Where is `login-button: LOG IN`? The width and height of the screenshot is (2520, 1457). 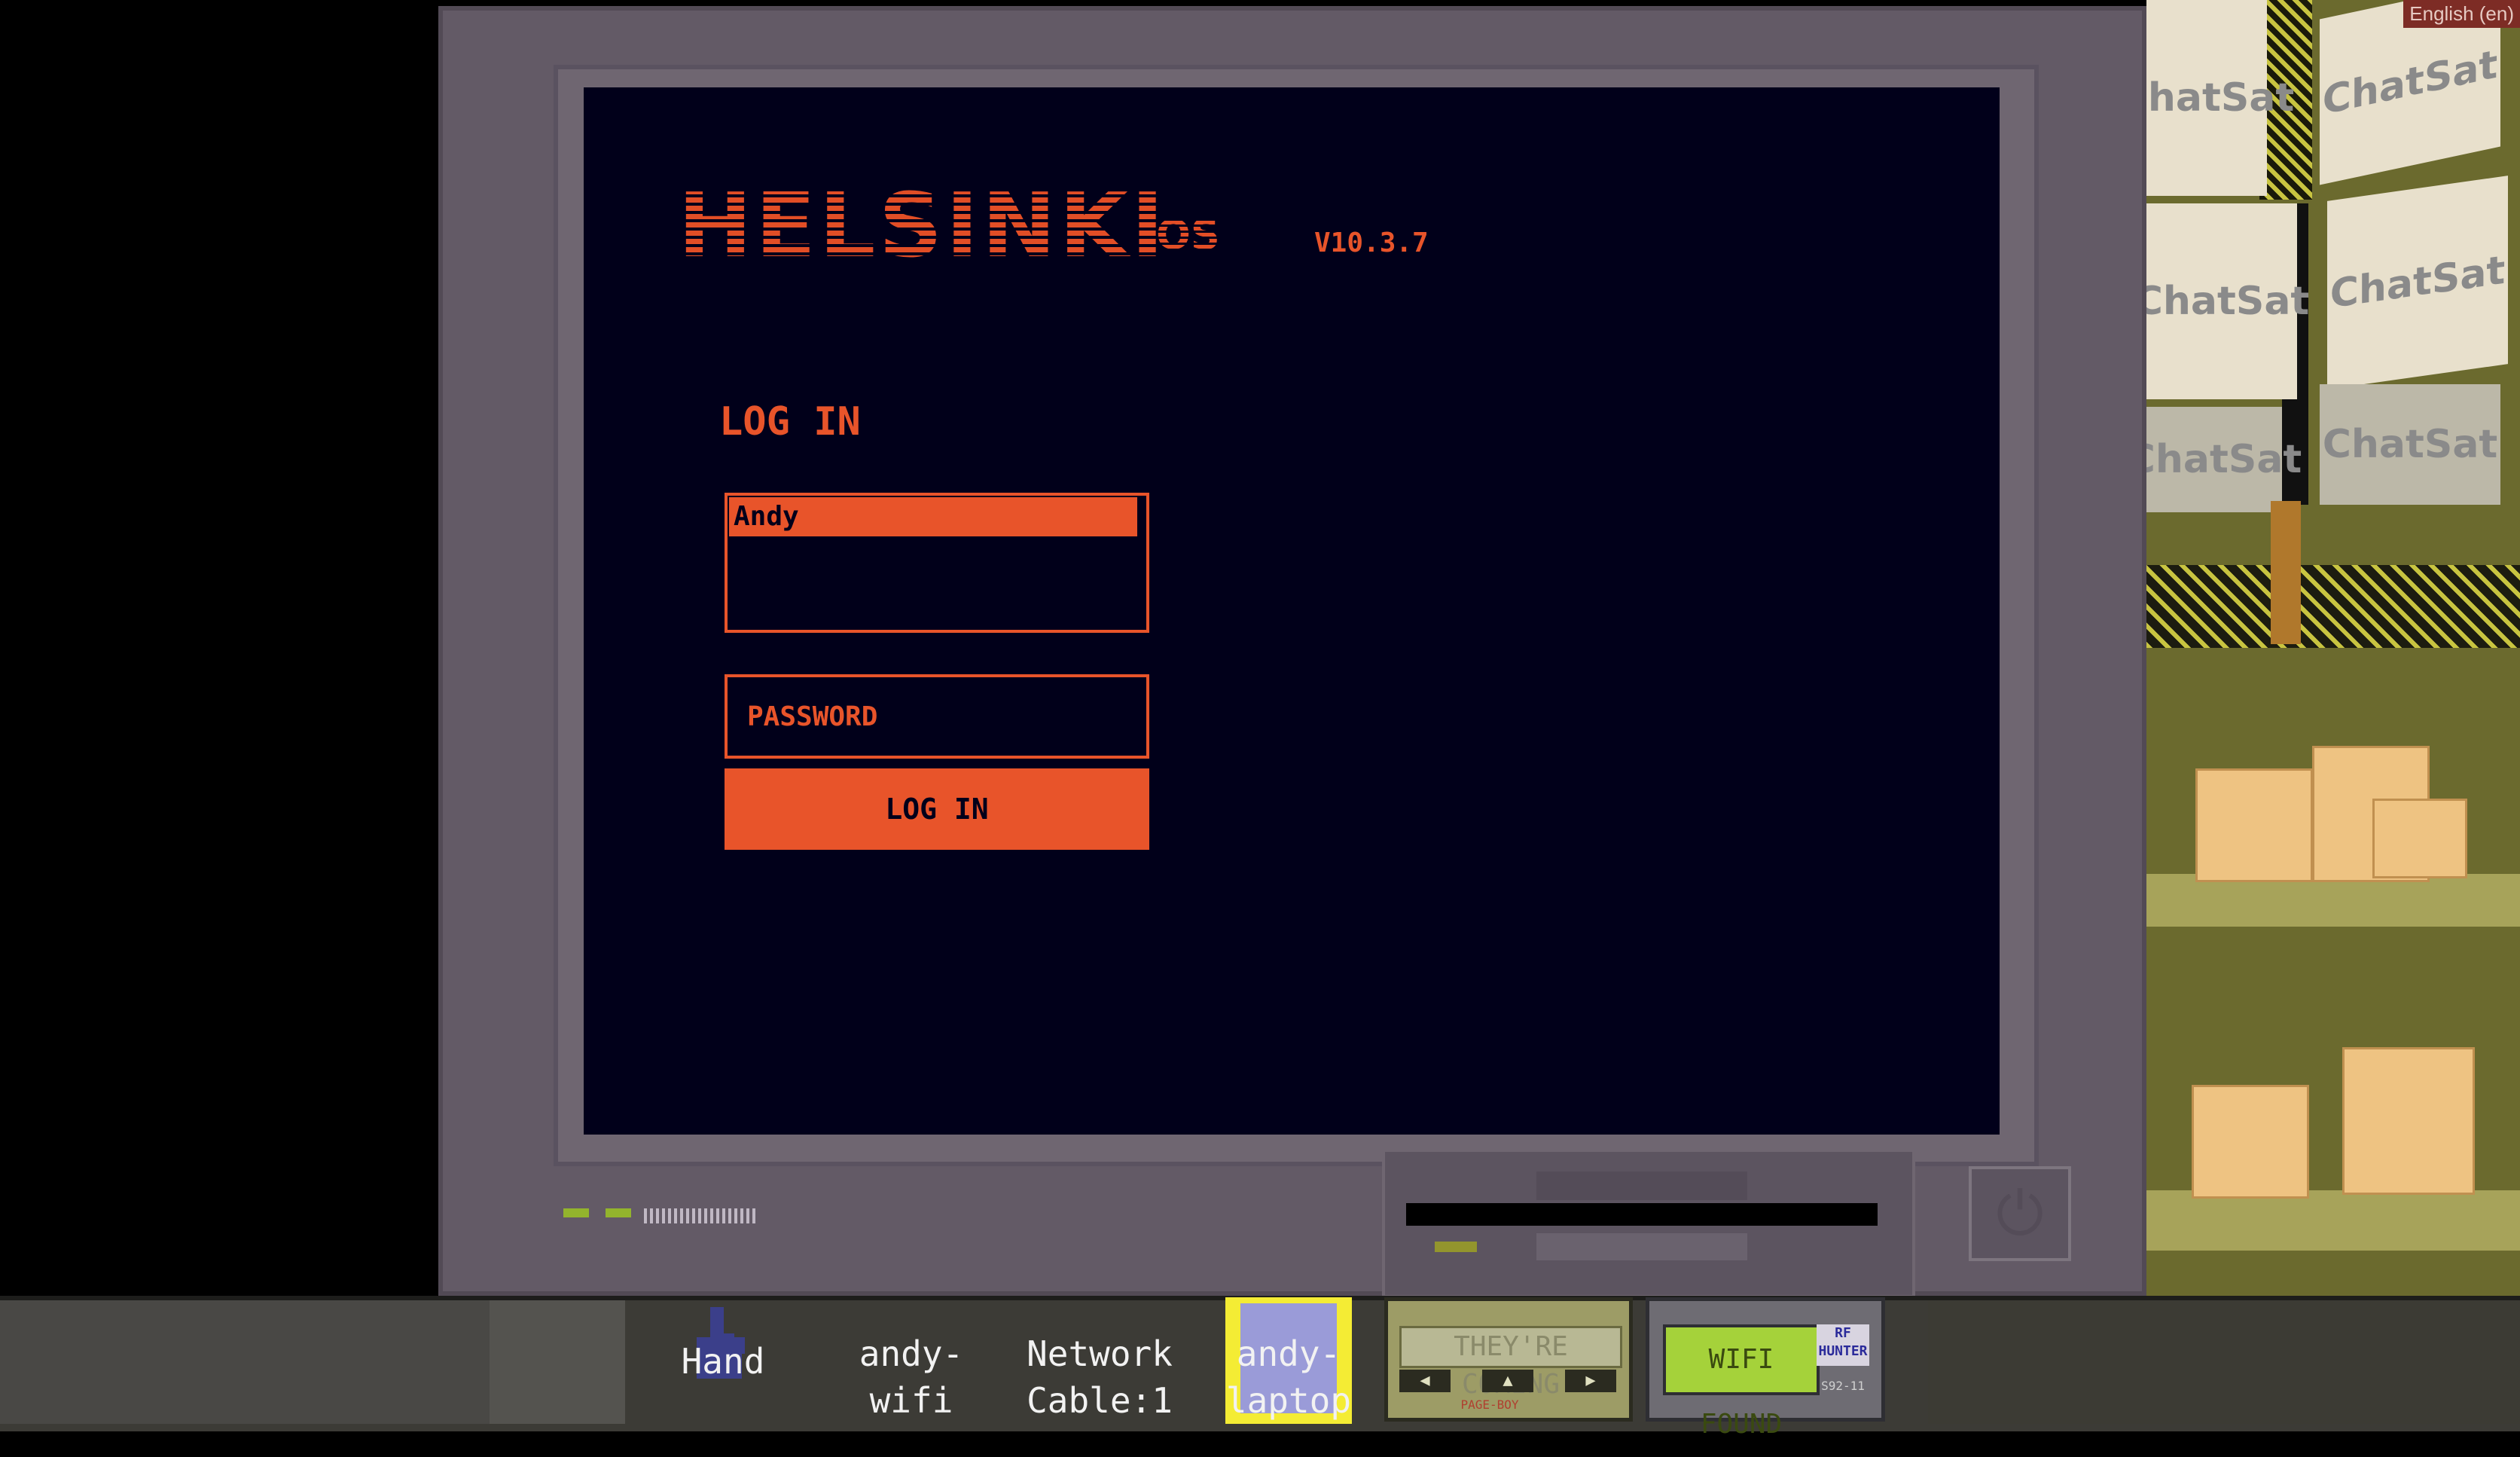 login-button: LOG IN is located at coordinates (937, 809).